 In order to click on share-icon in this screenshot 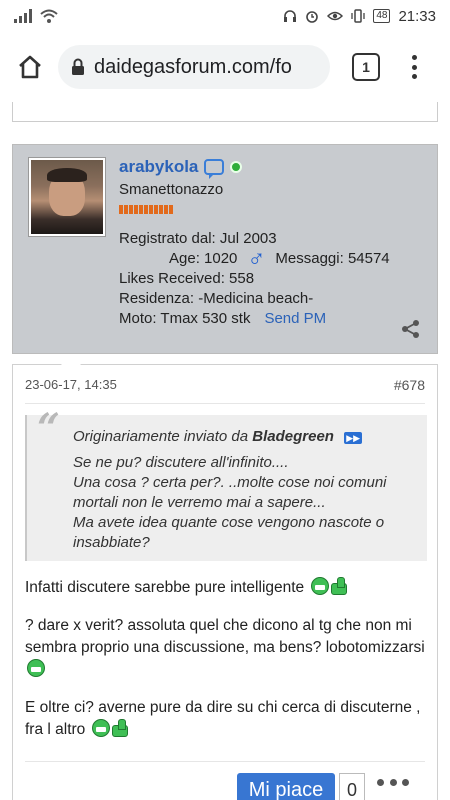, I will do `click(411, 329)`.